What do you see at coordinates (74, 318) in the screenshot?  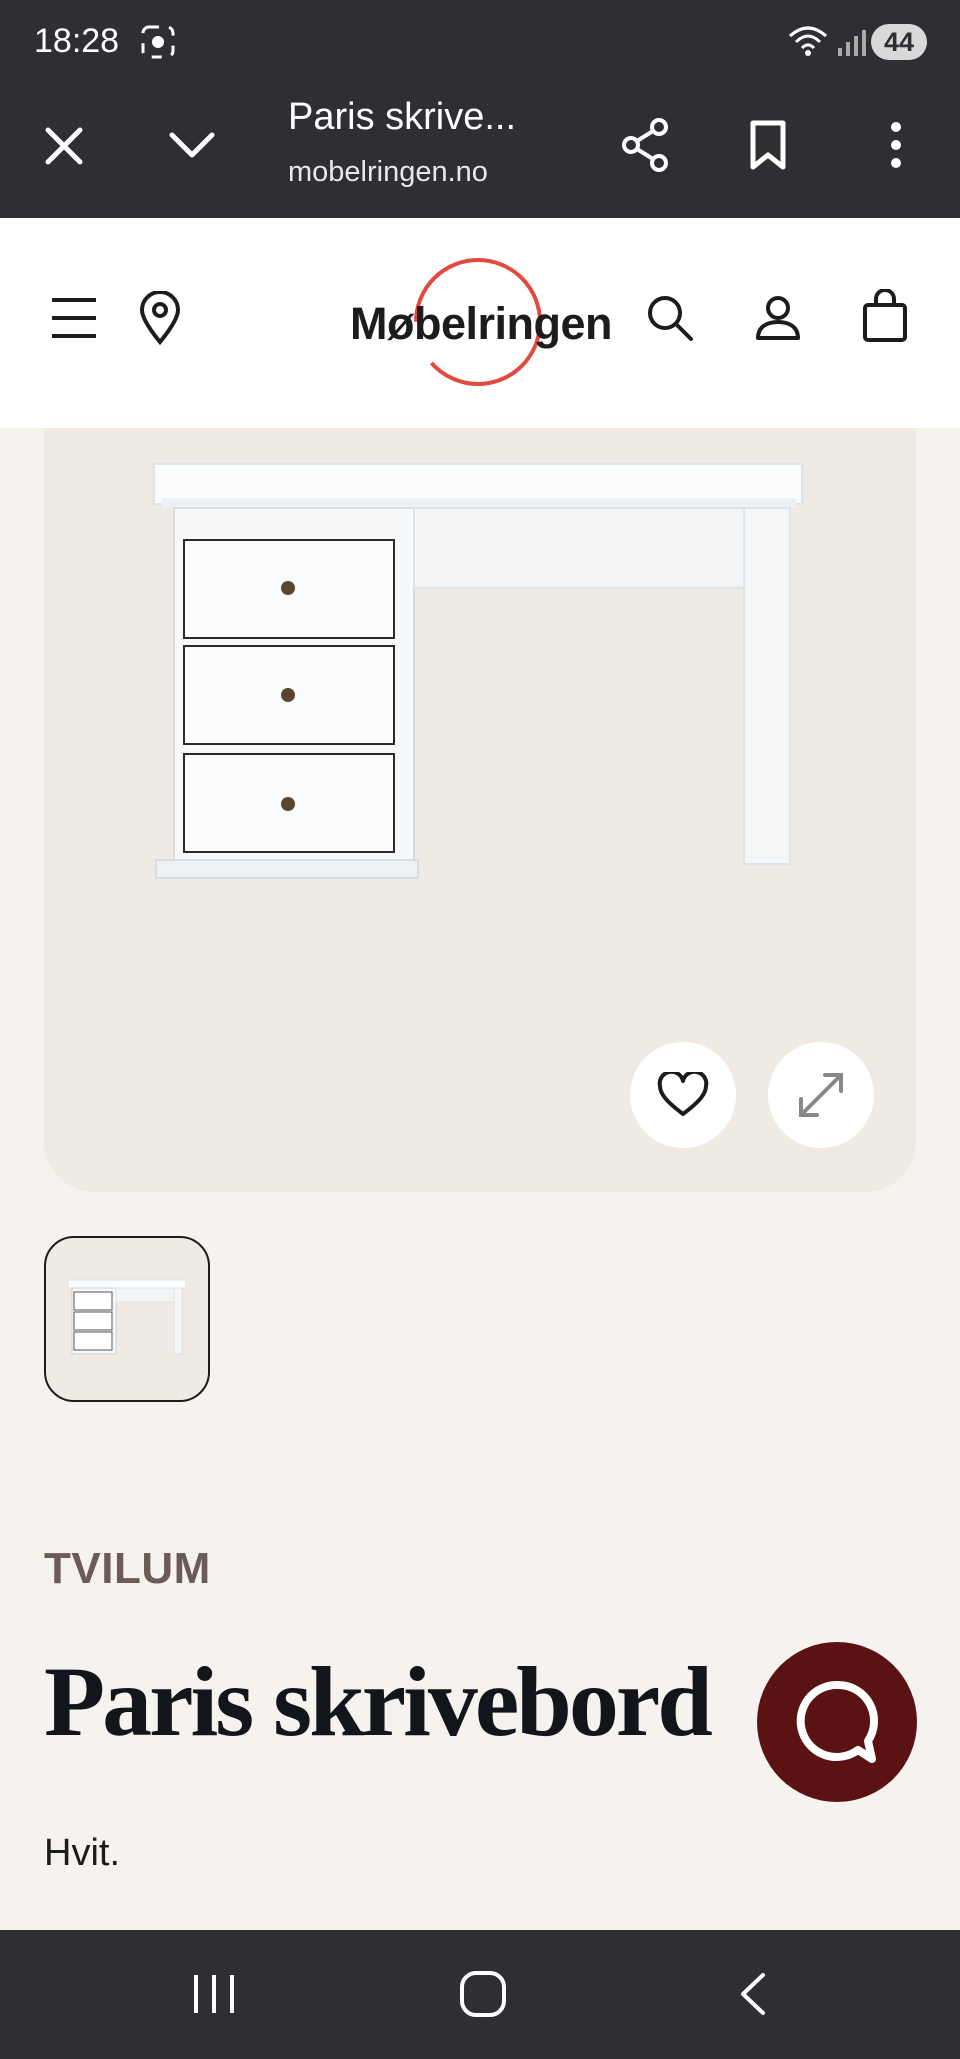 I see `menu-icon` at bounding box center [74, 318].